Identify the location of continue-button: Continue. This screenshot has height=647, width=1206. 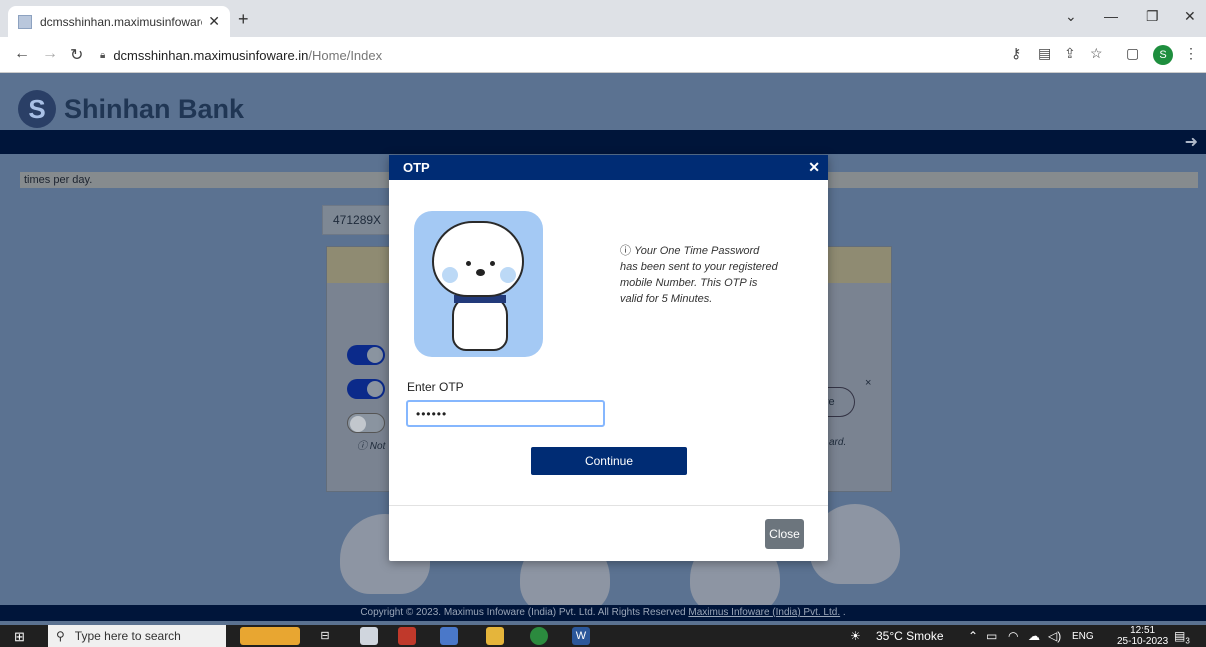
(609, 461).